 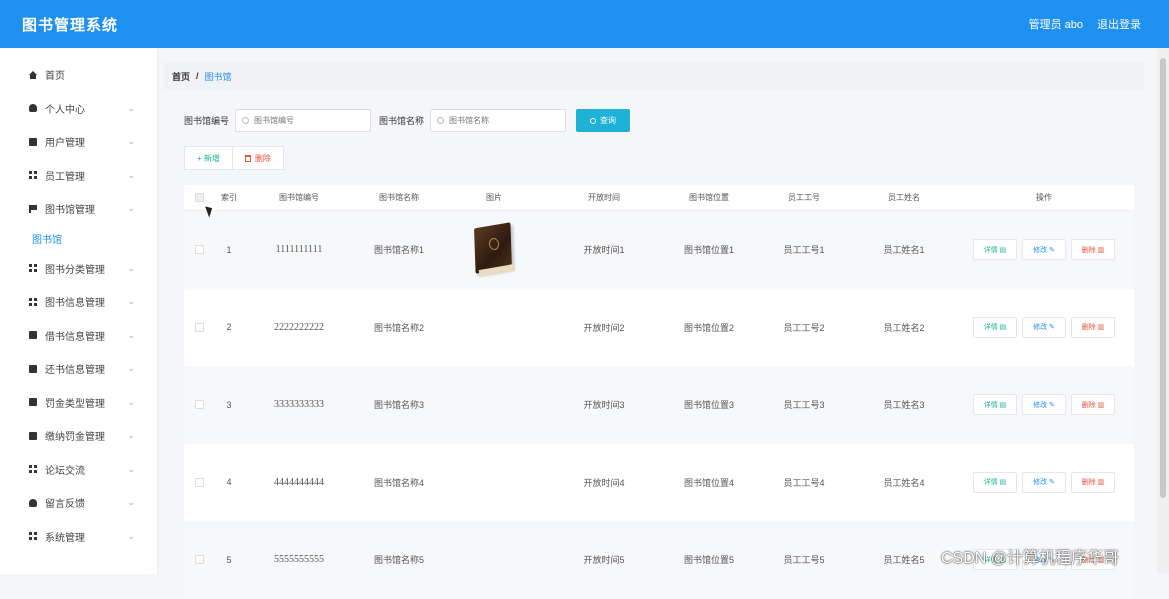 What do you see at coordinates (709, 197) in the screenshot?
I see `col-location: 图书馆位置` at bounding box center [709, 197].